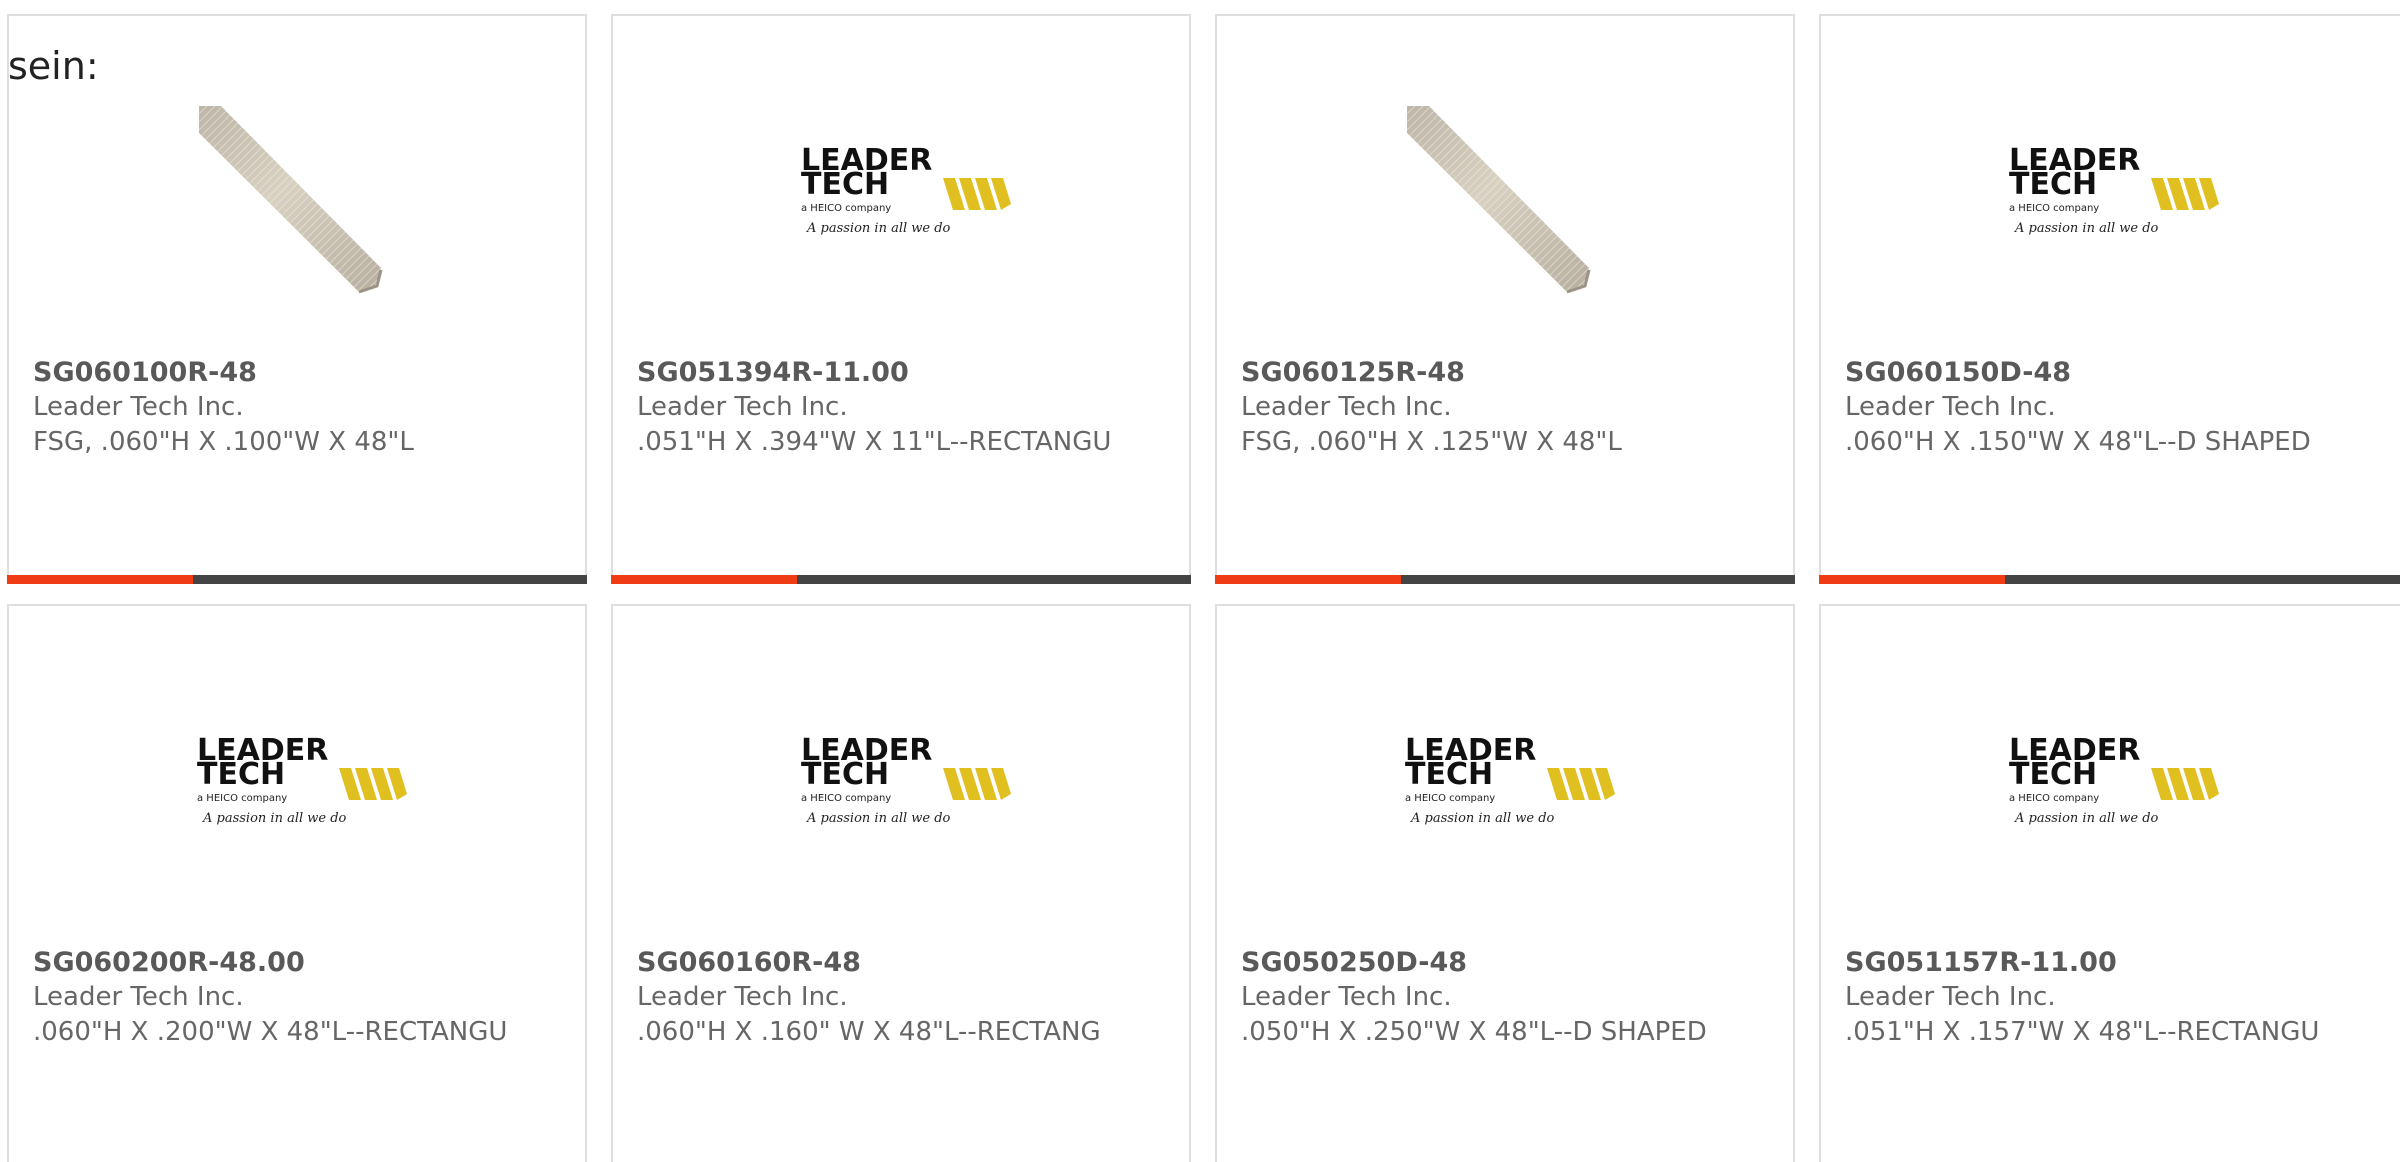 The width and height of the screenshot is (2400, 1162). What do you see at coordinates (1474, 1032) in the screenshot?
I see `product-description: .050"H X .250"W X 48"L--D SHAPED` at bounding box center [1474, 1032].